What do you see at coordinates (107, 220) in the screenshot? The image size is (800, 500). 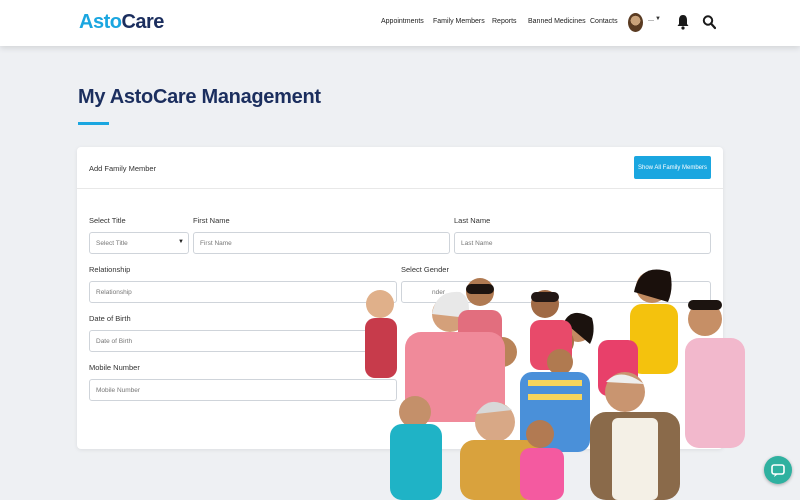 I see `select-title-label: Select Title` at bounding box center [107, 220].